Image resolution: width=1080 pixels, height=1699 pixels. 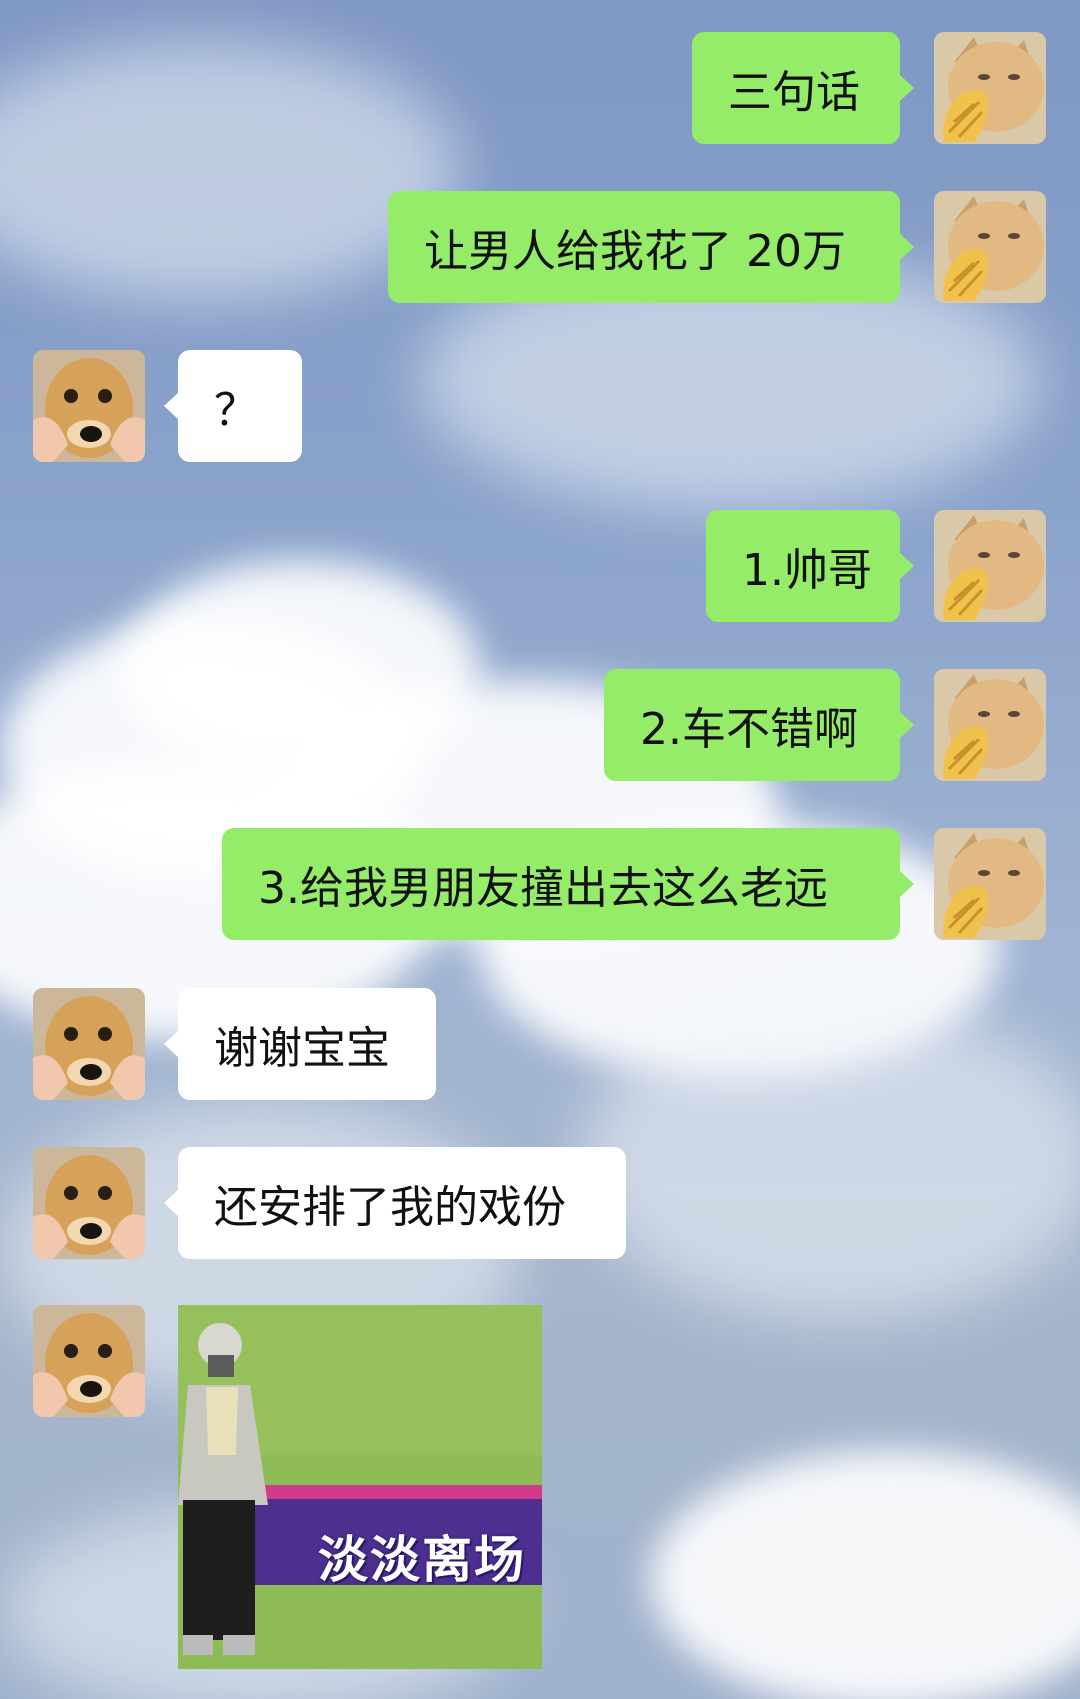 I want to click on message-bubble-received: 还安排了我的戏份, so click(x=395, y=1203).